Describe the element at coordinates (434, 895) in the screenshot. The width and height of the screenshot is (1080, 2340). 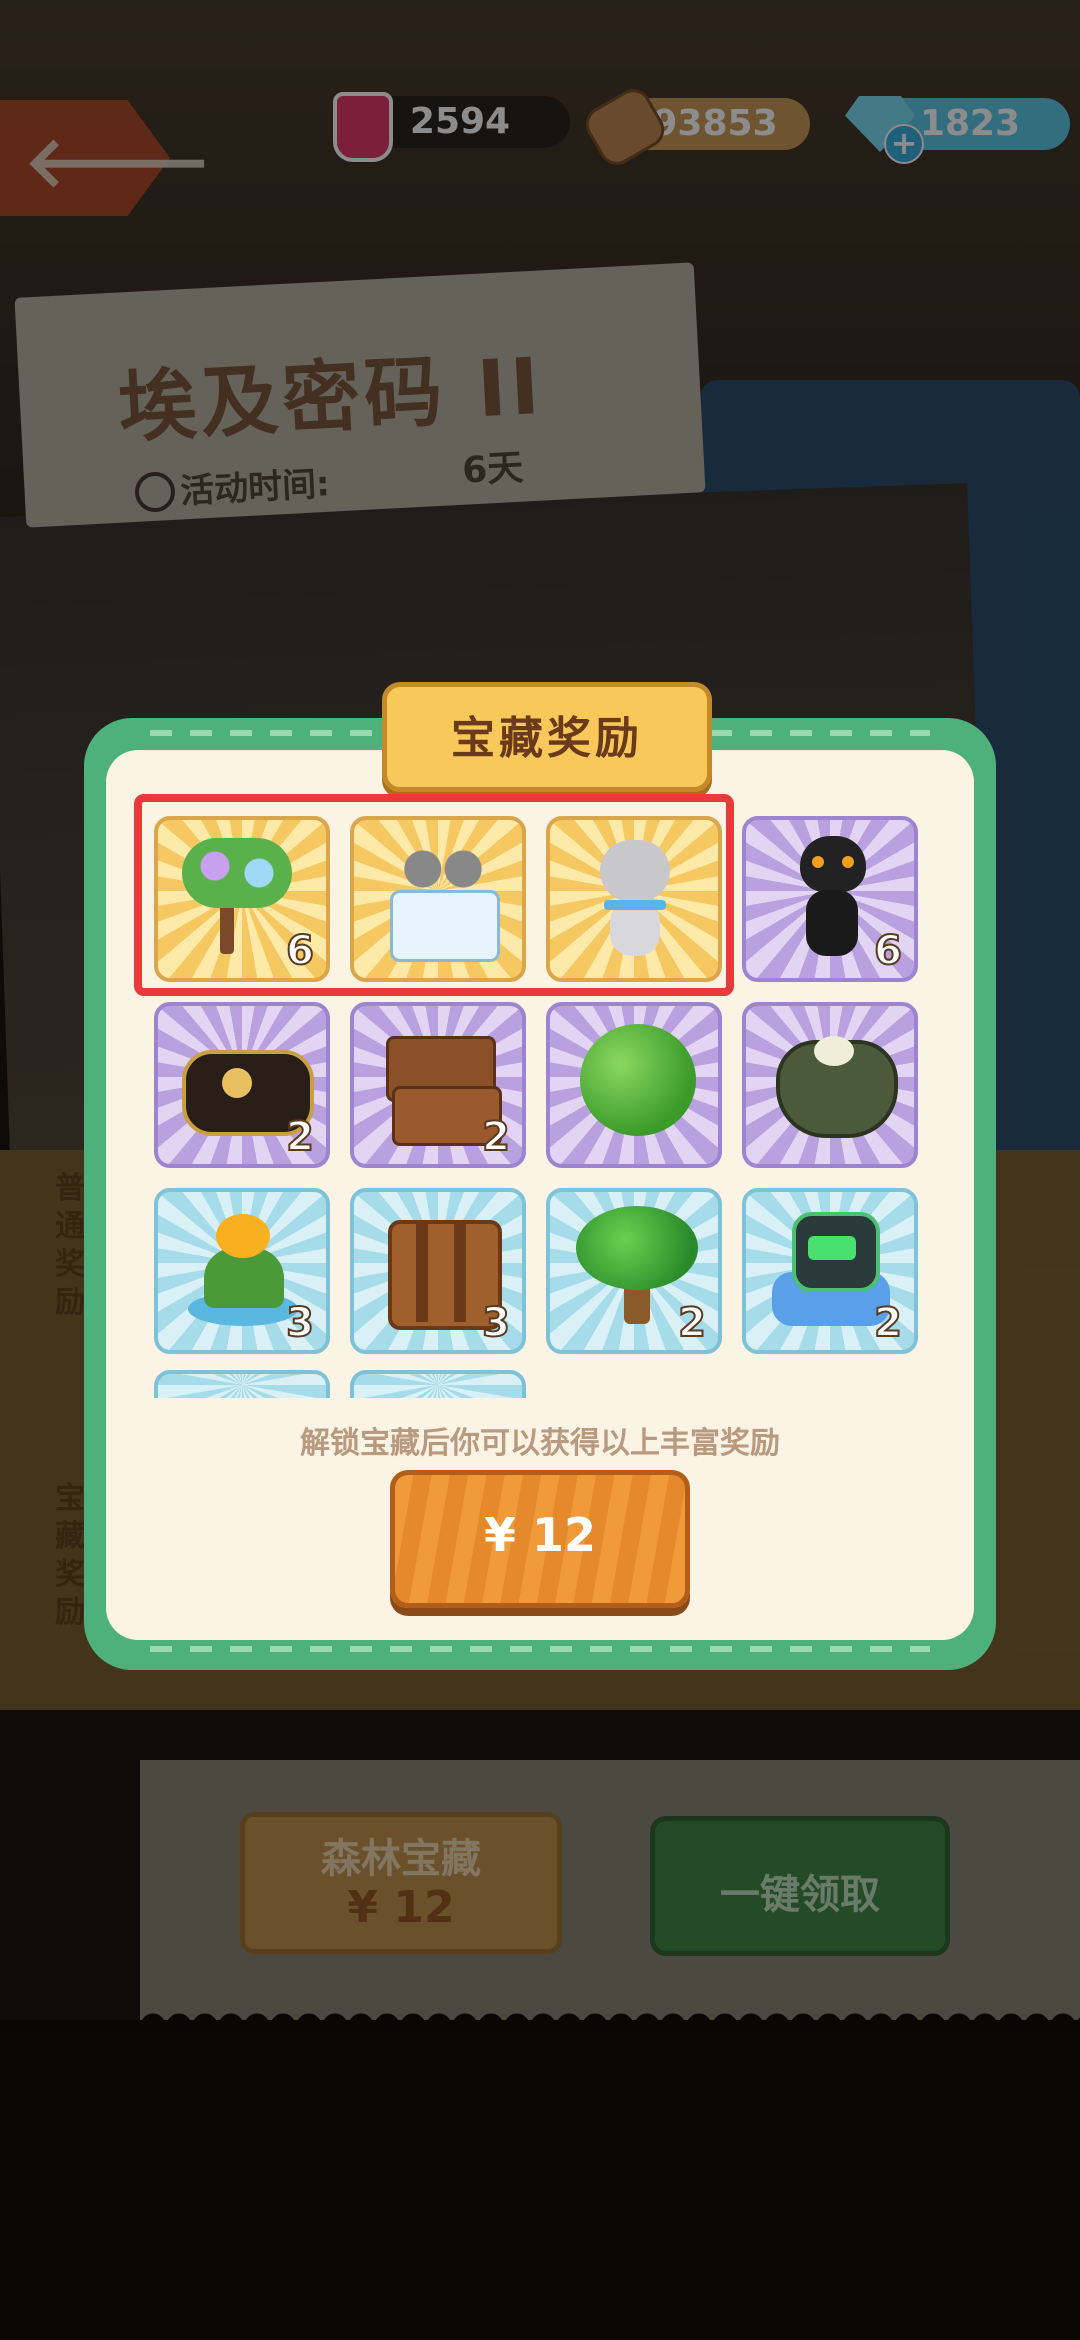
I see `highlight-selection-box` at that location.